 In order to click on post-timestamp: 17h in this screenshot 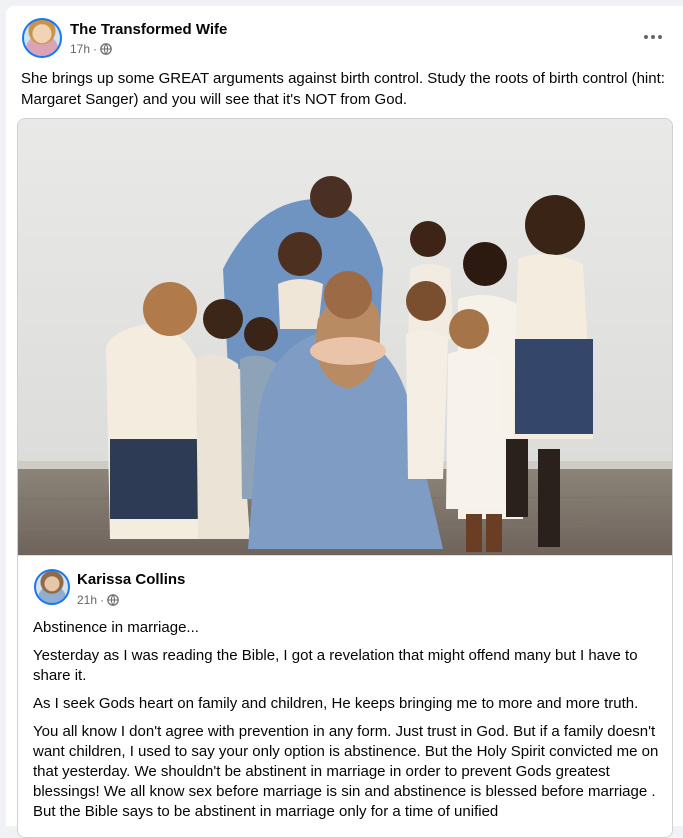, I will do `click(80, 49)`.